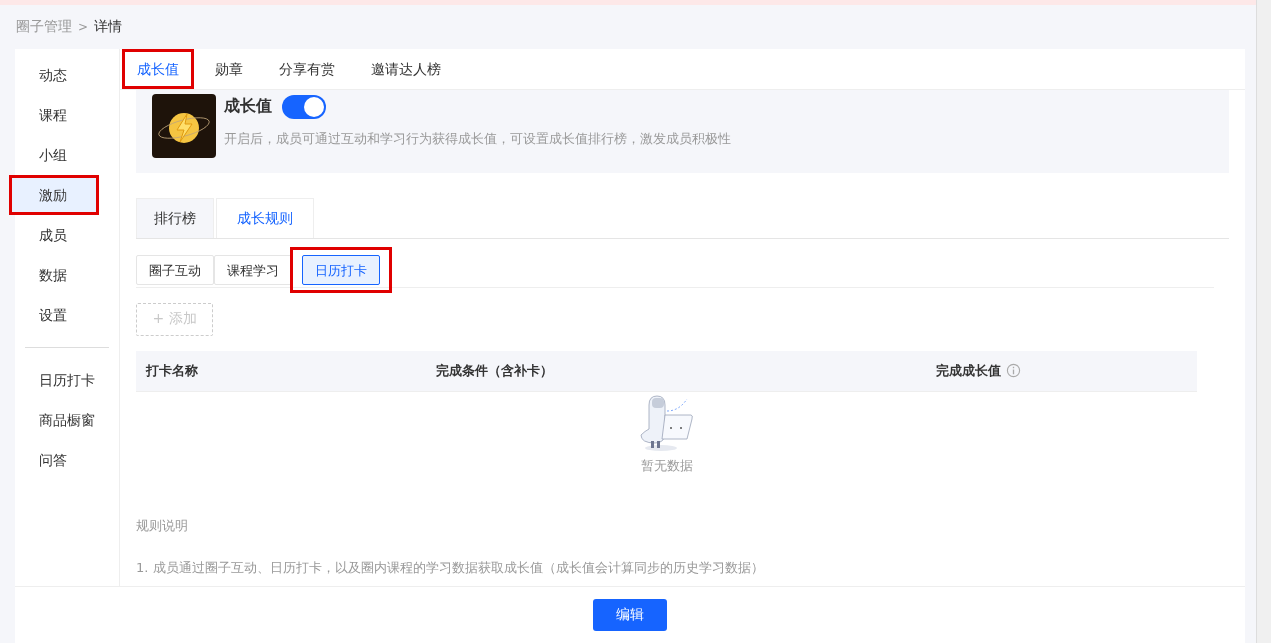  Describe the element at coordinates (172, 370) in the screenshot. I see `column-header: 打卡名称` at that location.